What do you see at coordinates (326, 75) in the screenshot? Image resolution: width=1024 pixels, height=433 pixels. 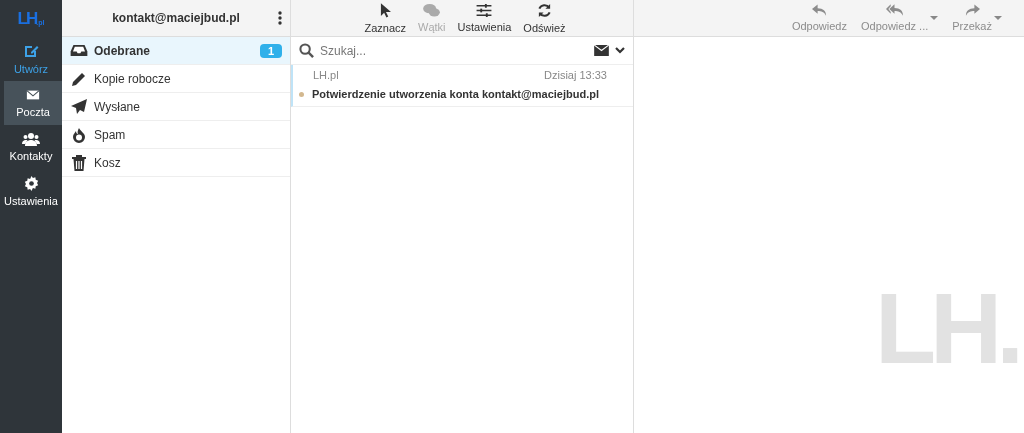 I see `message-sender: LH.pl` at bounding box center [326, 75].